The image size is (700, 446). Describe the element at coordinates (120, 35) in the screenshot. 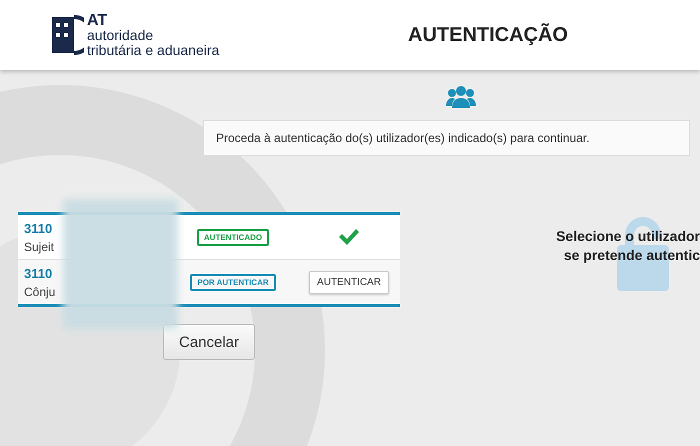

I see `logo-text: autoridade` at that location.